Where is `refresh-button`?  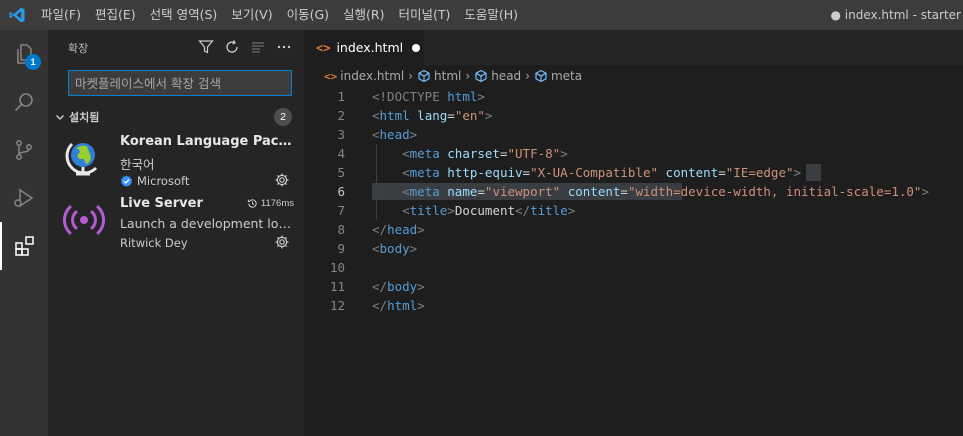
refresh-button is located at coordinates (232, 47).